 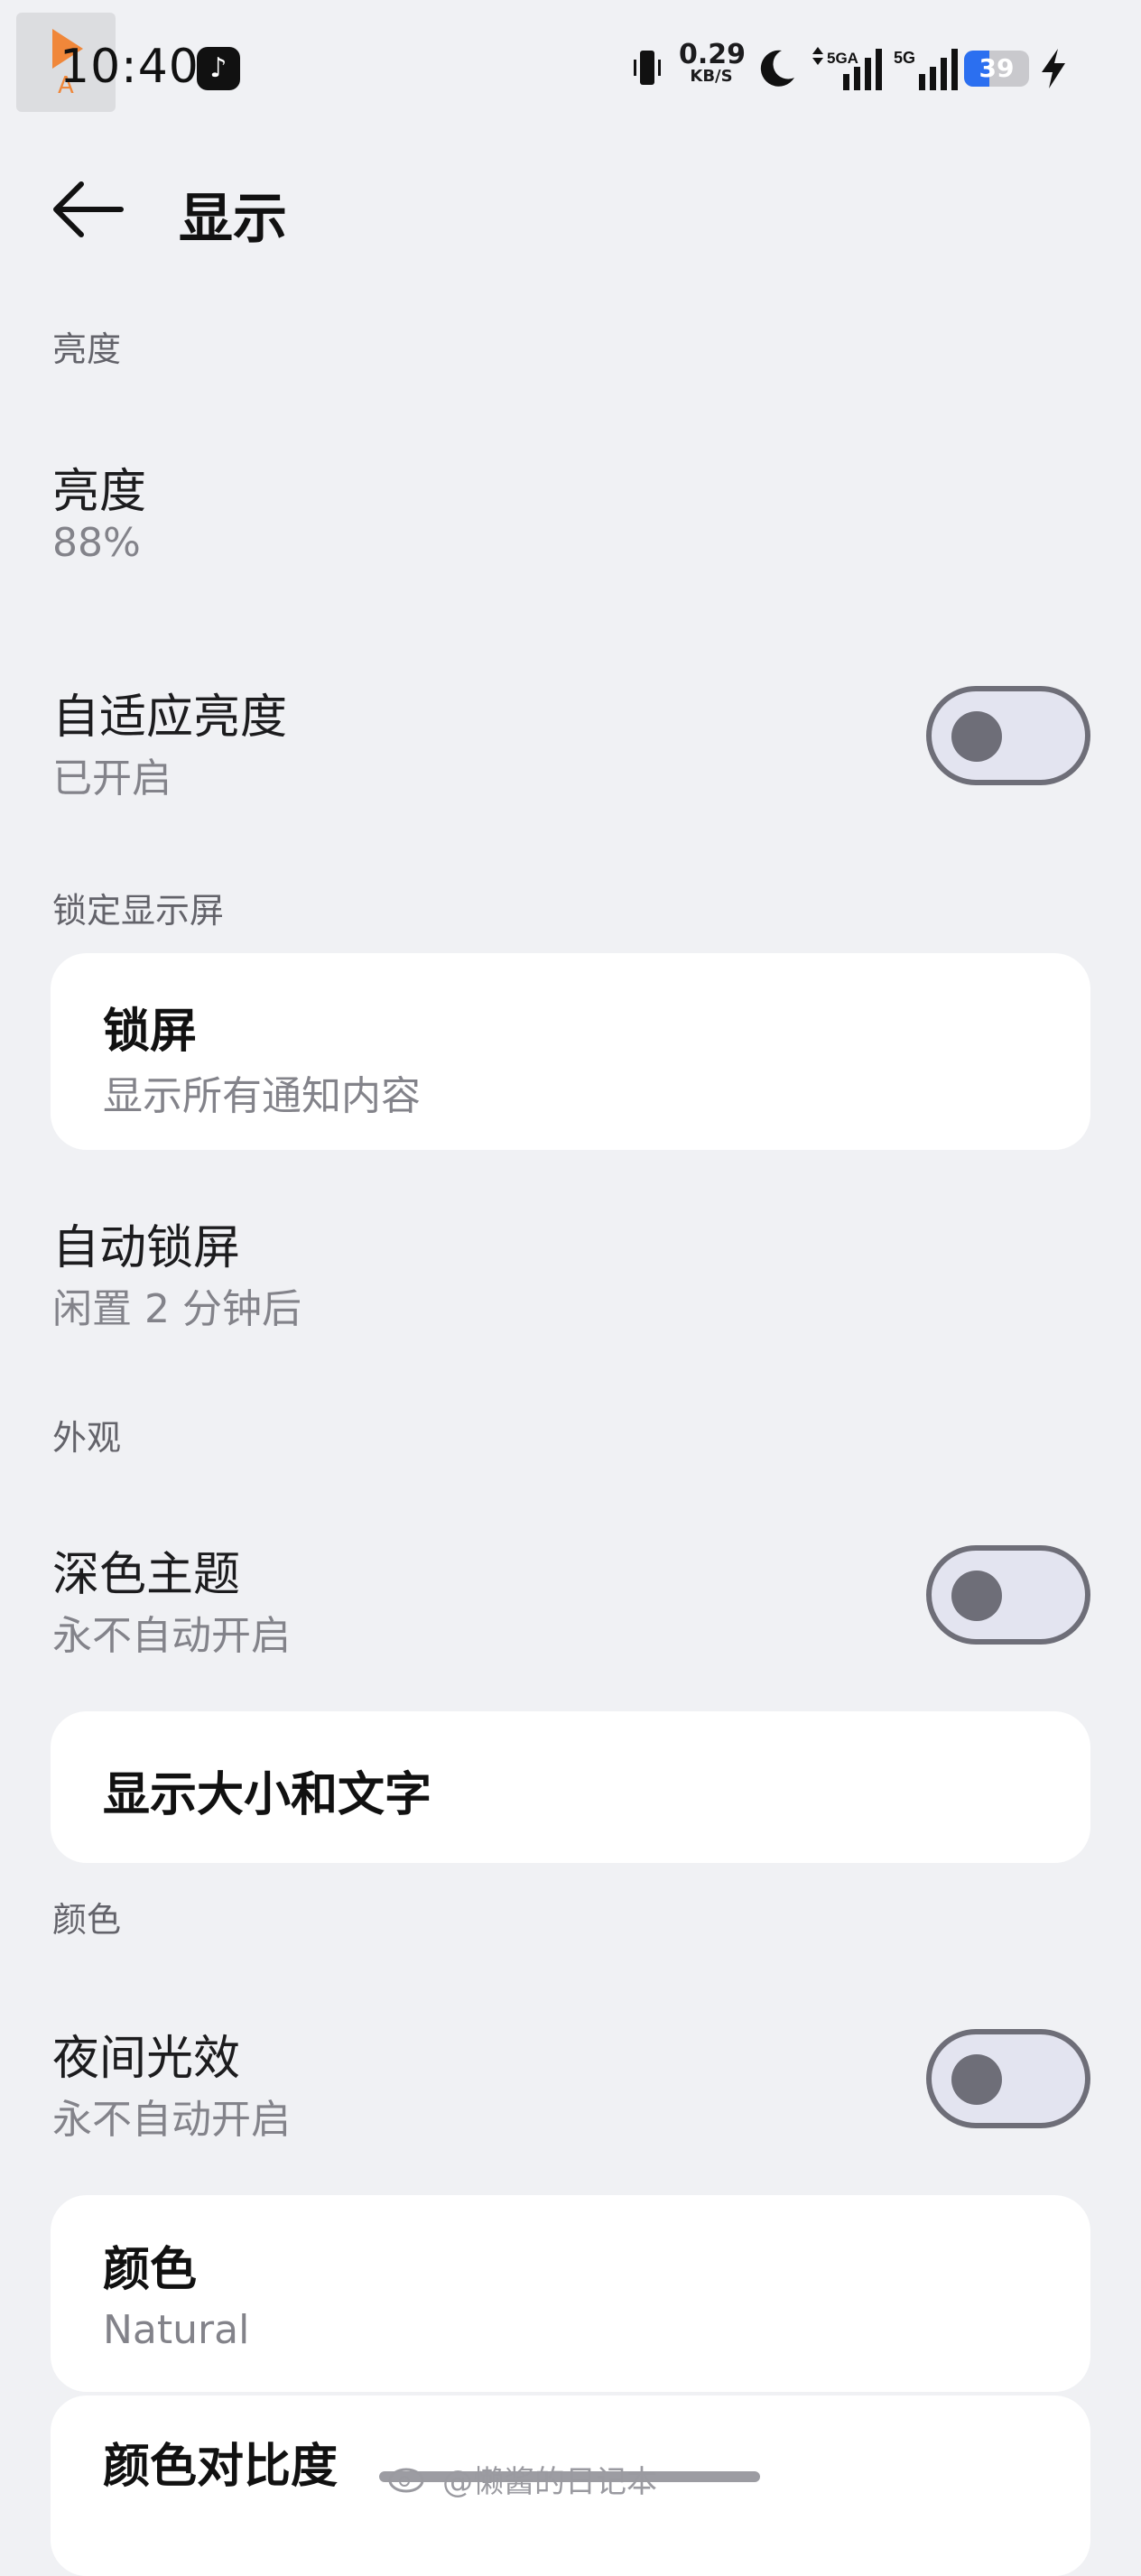 What do you see at coordinates (570, 67) in the screenshot?
I see `status-bar: A 10:40 ♪ 0.29 KB/S 5GA 5G 39` at bounding box center [570, 67].